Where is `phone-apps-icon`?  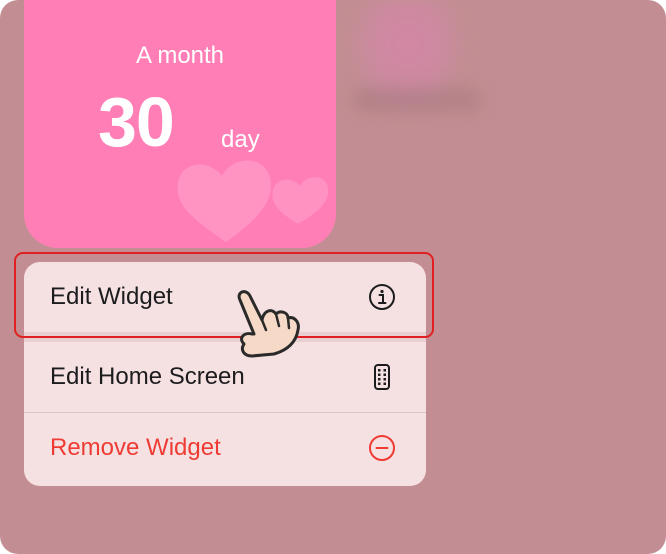 phone-apps-icon is located at coordinates (382, 377).